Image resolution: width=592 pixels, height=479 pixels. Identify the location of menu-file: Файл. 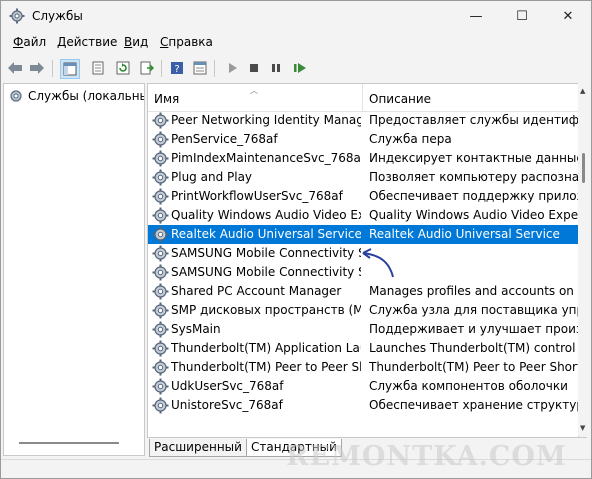
(29, 42).